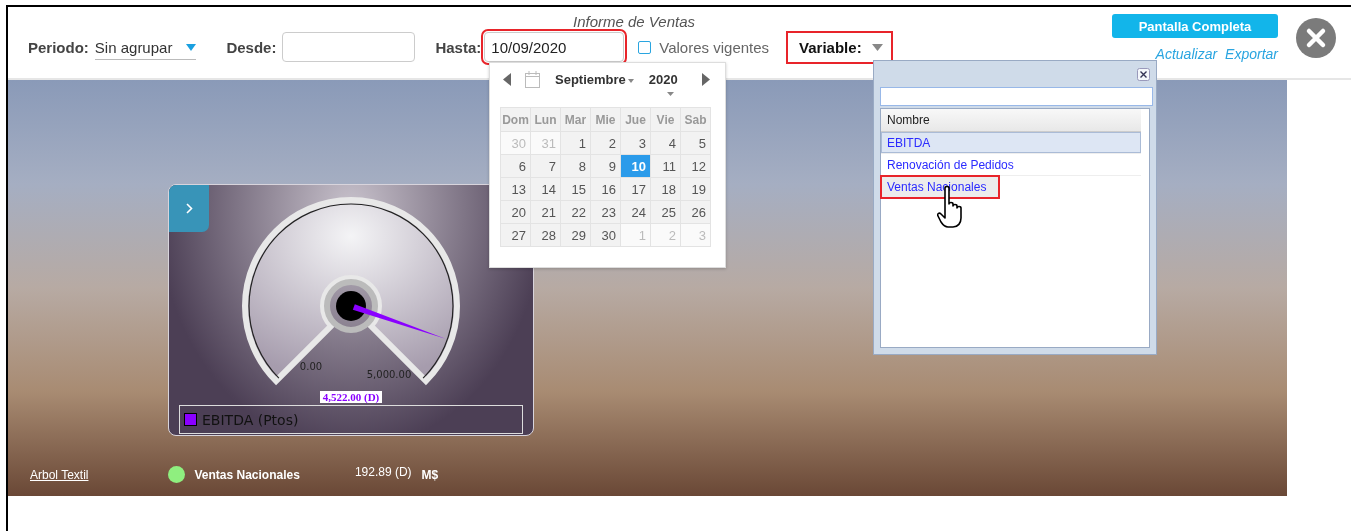  Describe the element at coordinates (940, 187) in the screenshot. I see `list-item: Ventas Nacionales` at that location.